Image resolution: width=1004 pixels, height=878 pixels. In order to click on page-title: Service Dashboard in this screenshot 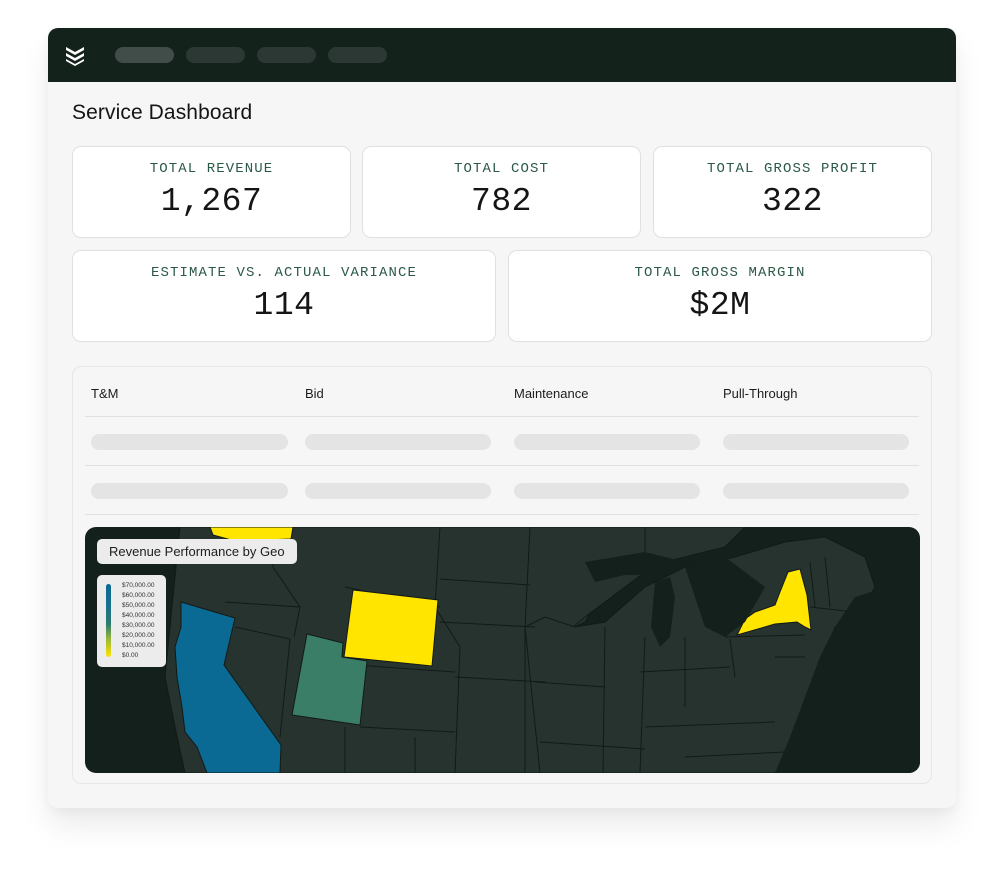, I will do `click(162, 112)`.